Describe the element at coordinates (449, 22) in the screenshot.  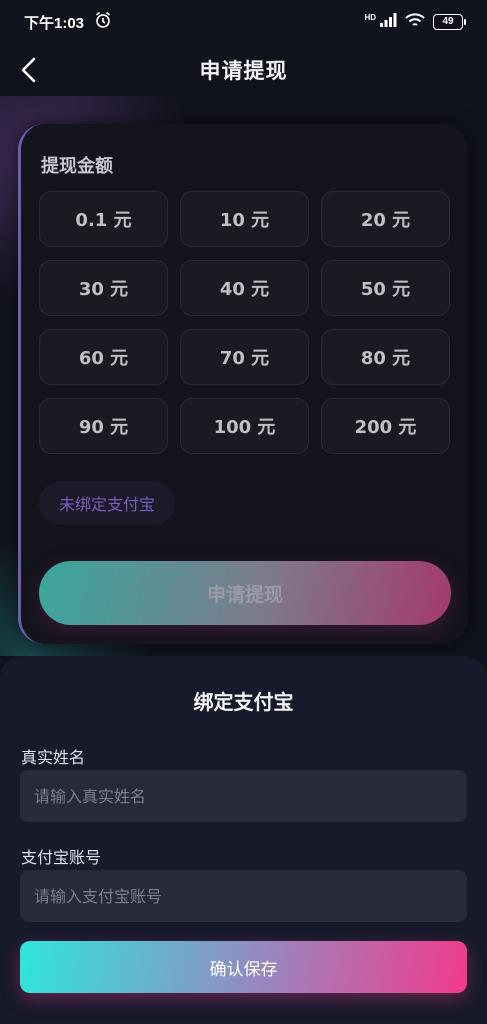
I see `battery-icon: 49` at that location.